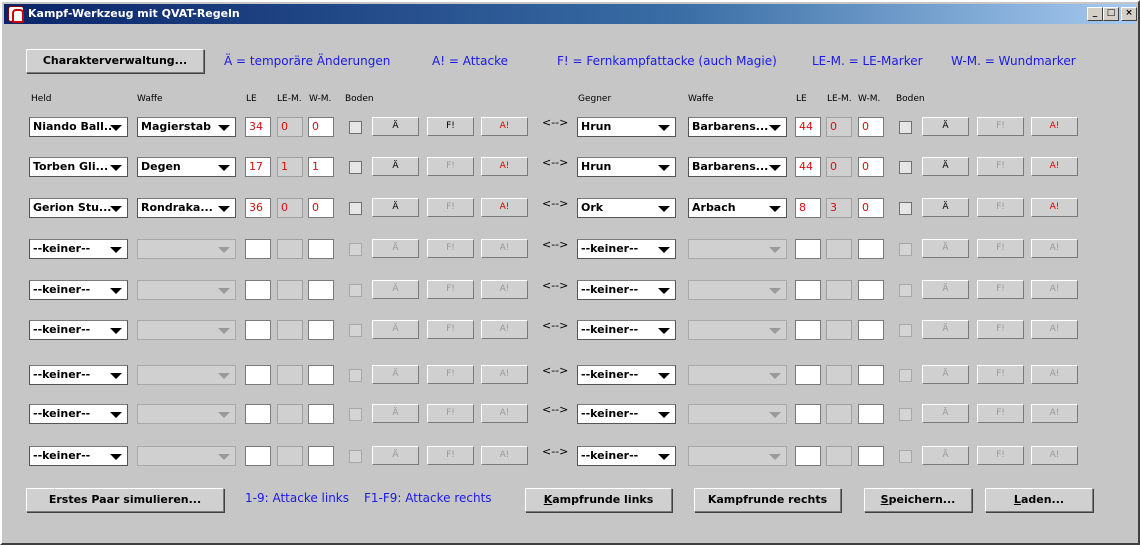  I want to click on hero-weapon-select: Degen, so click(186, 167).